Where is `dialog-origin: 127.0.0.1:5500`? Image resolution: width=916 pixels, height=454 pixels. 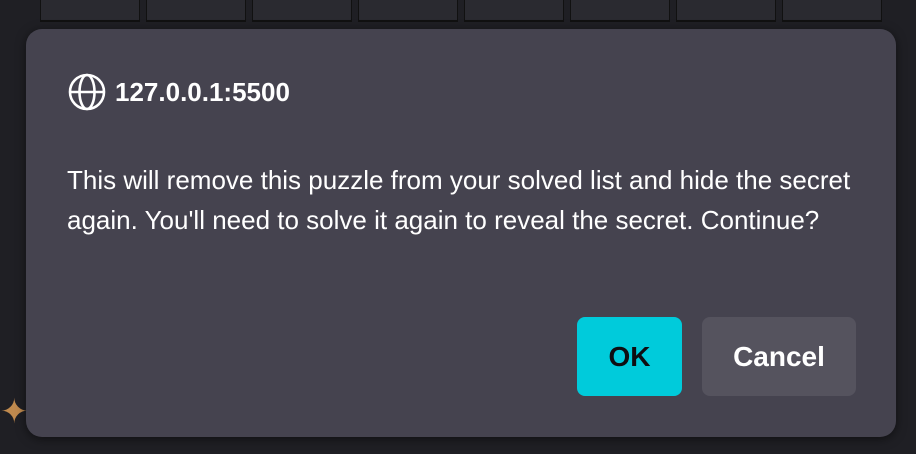
dialog-origin: 127.0.0.1:5500 is located at coordinates (179, 92).